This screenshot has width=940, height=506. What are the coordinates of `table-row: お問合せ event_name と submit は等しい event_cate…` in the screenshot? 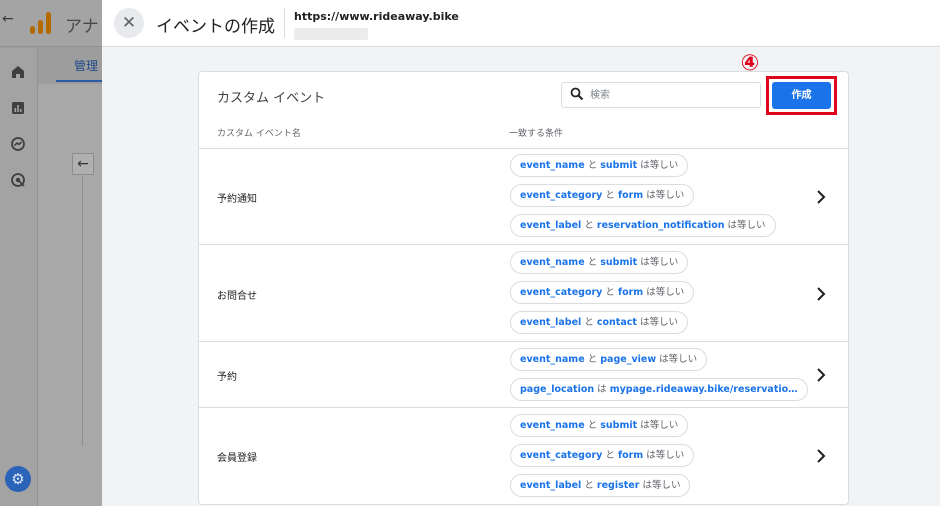 It's located at (523, 292).